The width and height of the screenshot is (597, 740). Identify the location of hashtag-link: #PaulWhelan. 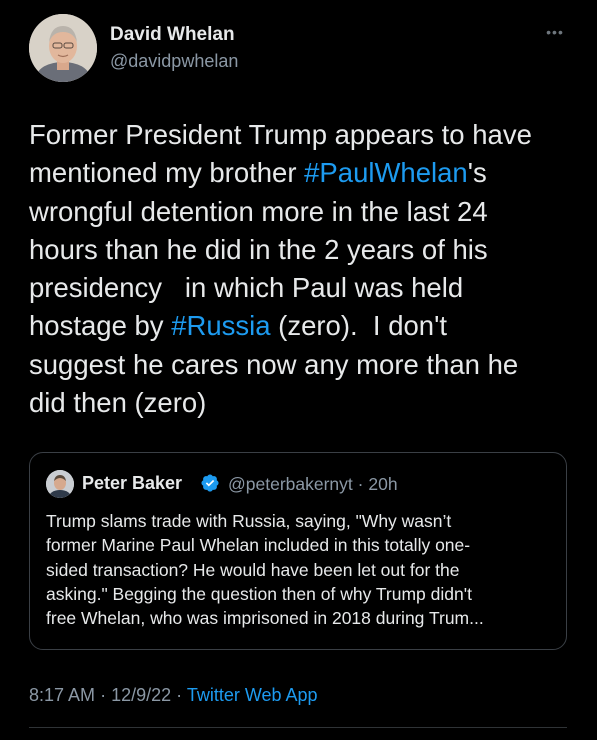
(386, 172).